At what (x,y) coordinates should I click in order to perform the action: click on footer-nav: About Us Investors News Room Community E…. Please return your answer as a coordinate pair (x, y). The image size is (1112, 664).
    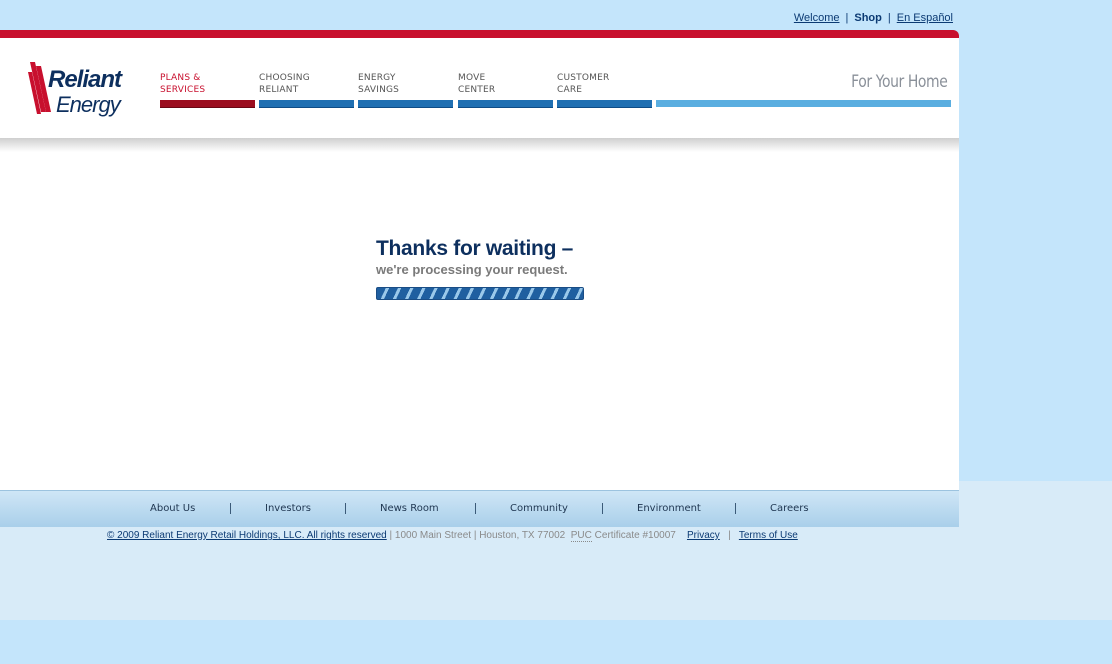
    Looking at the image, I should click on (479, 508).